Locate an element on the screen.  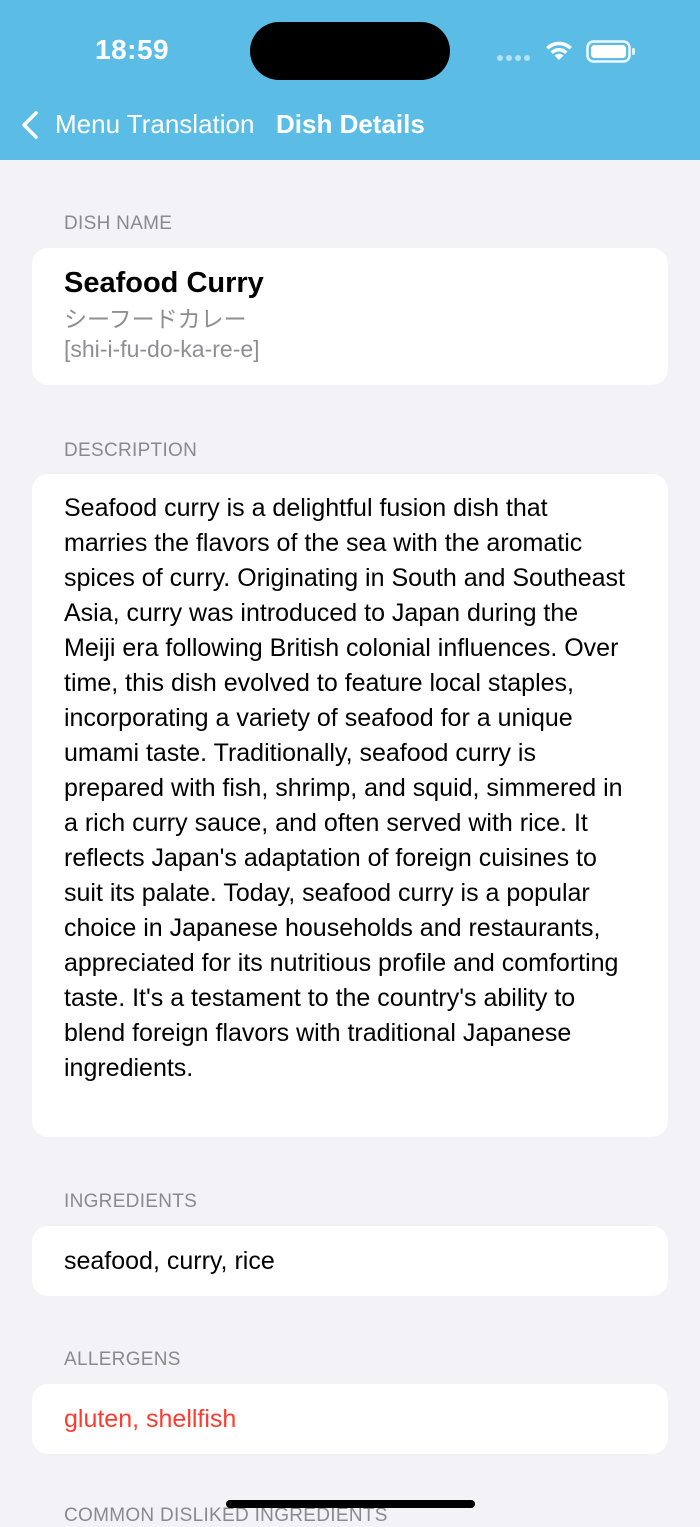
home-indicator is located at coordinates (350, 1504).